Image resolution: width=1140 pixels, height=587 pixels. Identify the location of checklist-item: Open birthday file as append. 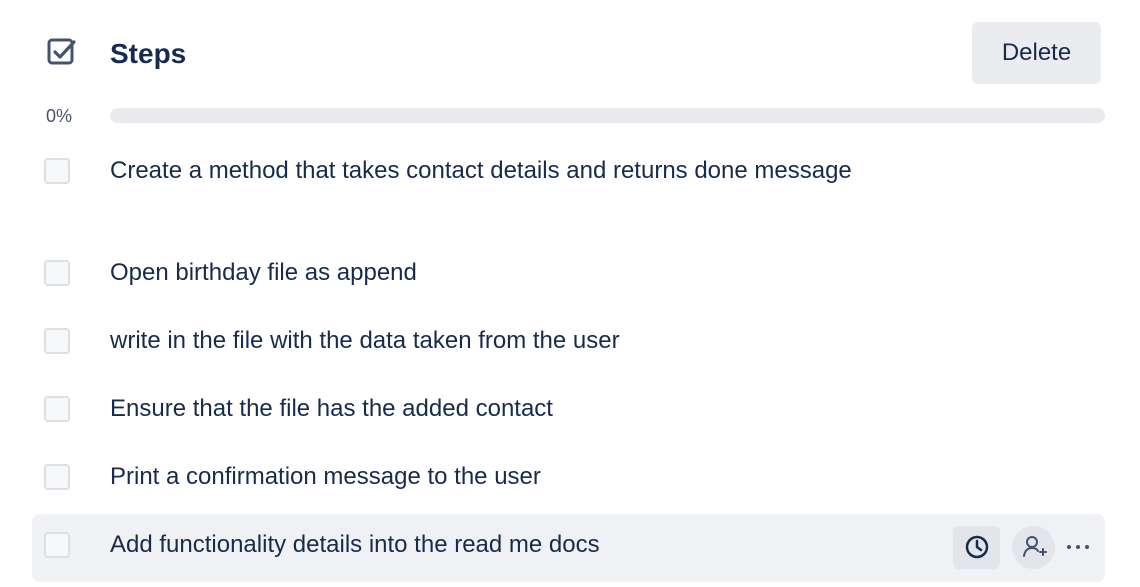
(568, 276).